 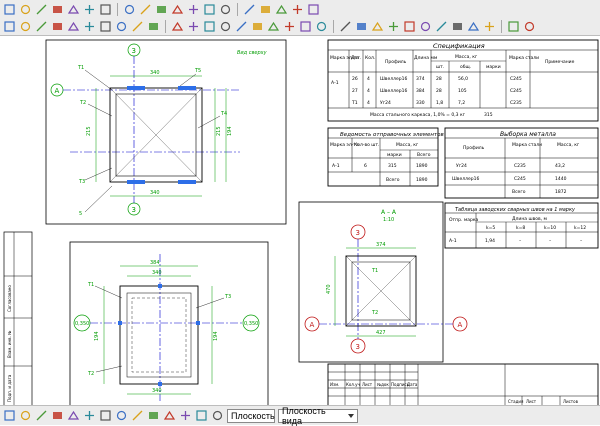 What do you see at coordinates (89, 26) in the screenshot?
I see `pointer-icon` at bounding box center [89, 26].